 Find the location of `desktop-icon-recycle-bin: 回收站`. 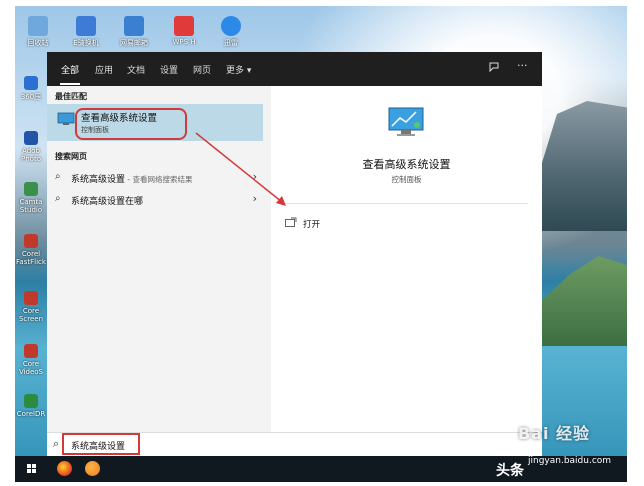

desktop-icon-recycle-bin: 回收站 is located at coordinates (38, 32).